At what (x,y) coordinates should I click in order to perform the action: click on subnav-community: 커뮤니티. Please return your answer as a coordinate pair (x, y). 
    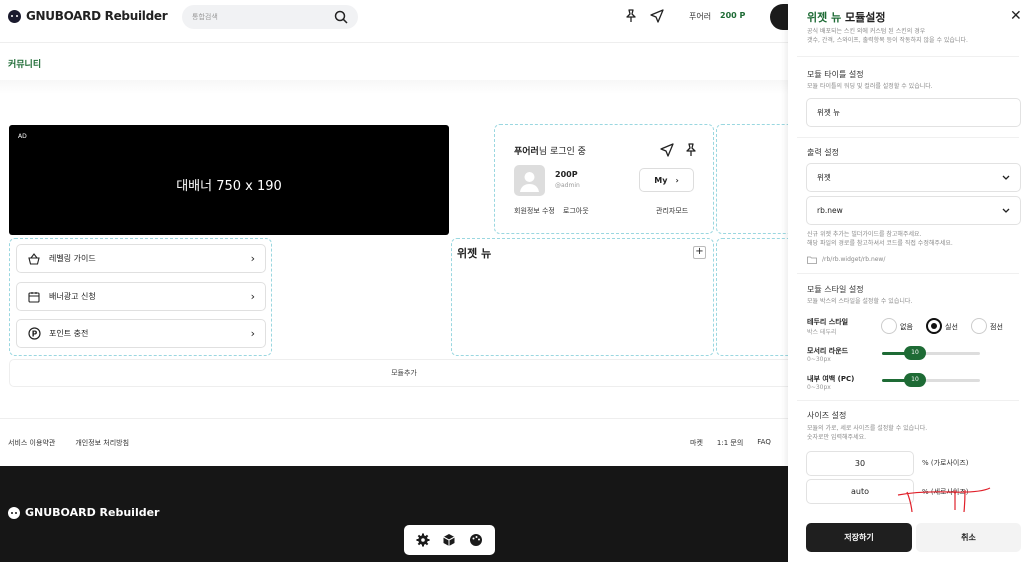
    Looking at the image, I should click on (24, 63).